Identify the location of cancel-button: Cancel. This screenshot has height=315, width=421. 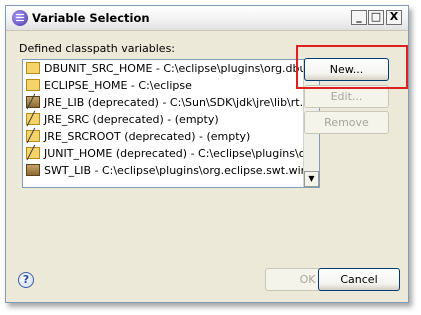
(359, 279).